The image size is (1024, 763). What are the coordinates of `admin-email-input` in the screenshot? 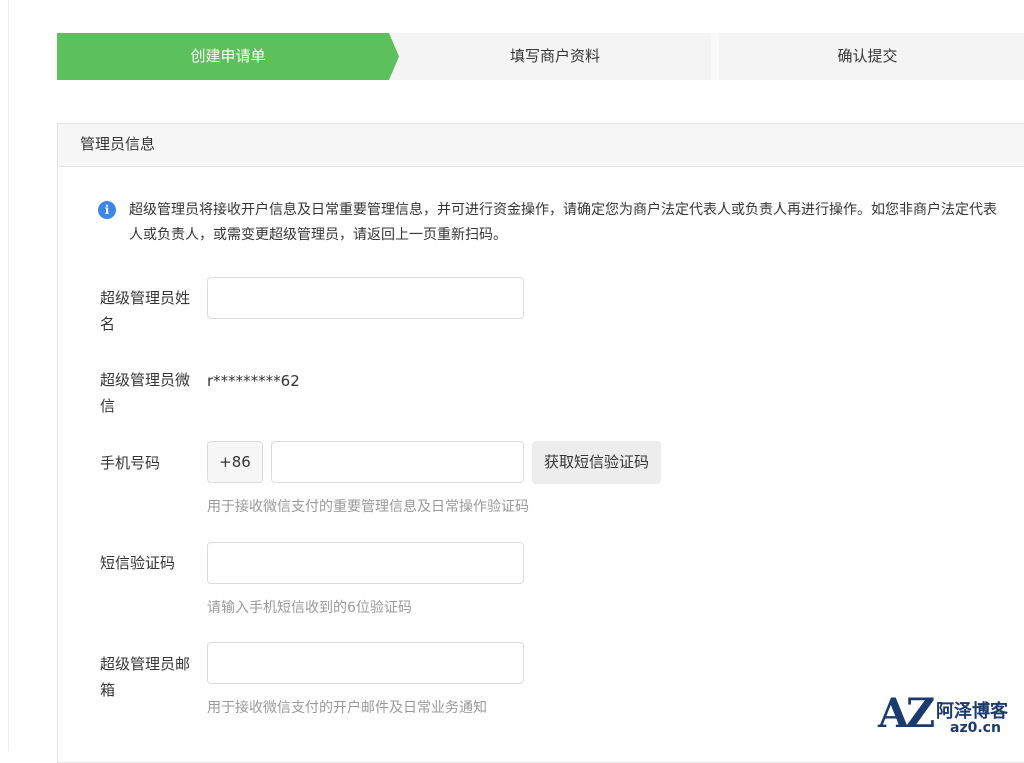 It's located at (365, 663).